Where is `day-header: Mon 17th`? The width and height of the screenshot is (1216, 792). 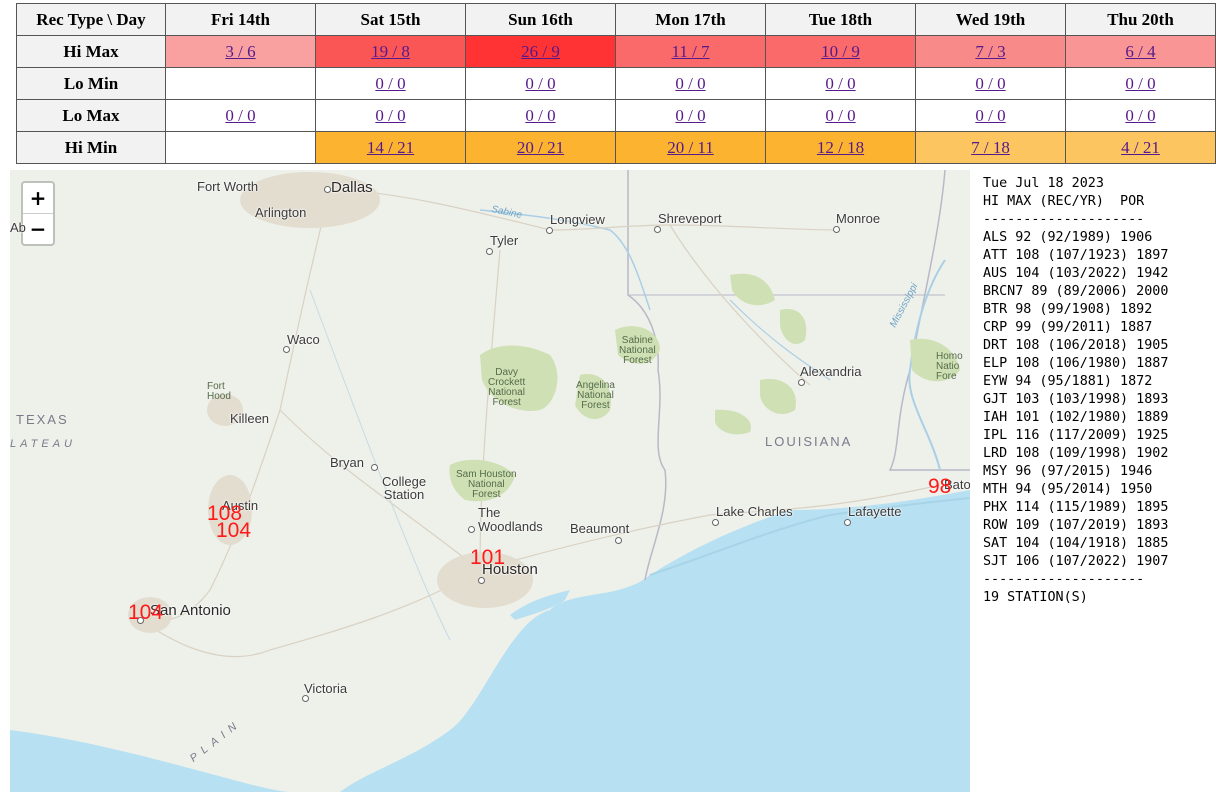
day-header: Mon 17th is located at coordinates (690, 19).